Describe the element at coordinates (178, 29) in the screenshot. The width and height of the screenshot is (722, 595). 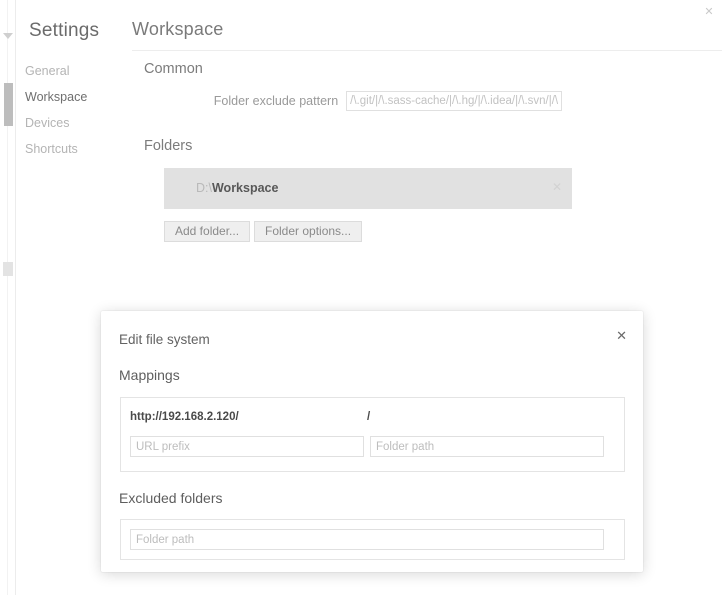
I see `page-title: Workspace` at that location.